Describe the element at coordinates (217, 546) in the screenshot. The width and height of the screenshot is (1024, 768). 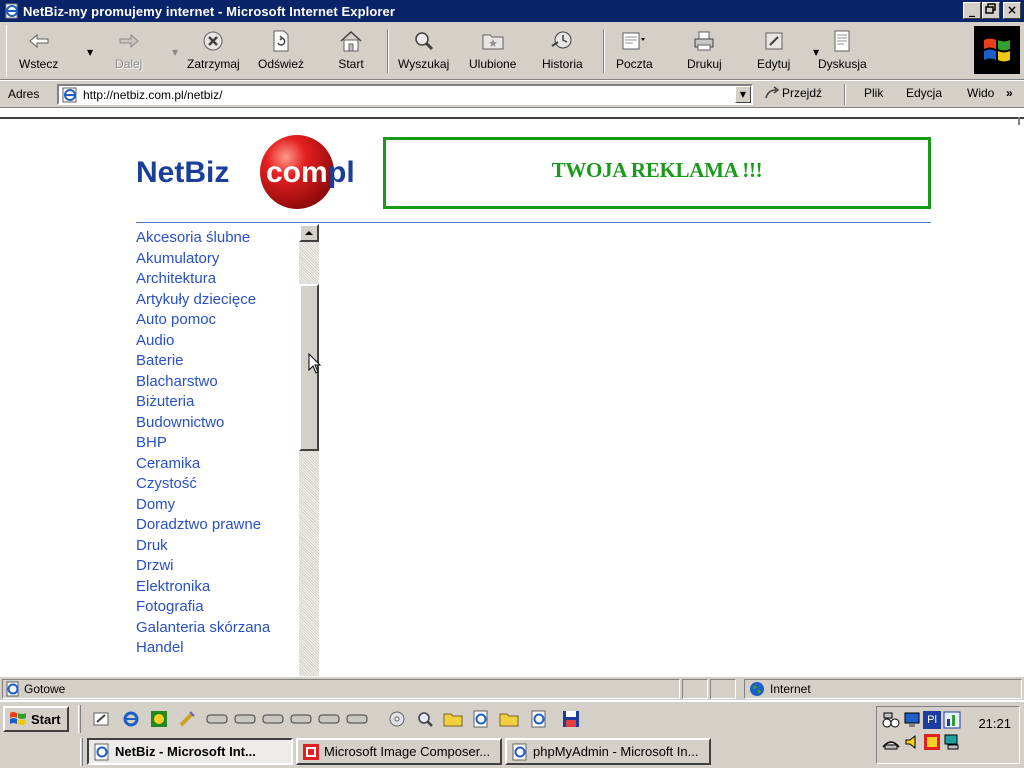
I see `category-link: Druk` at that location.